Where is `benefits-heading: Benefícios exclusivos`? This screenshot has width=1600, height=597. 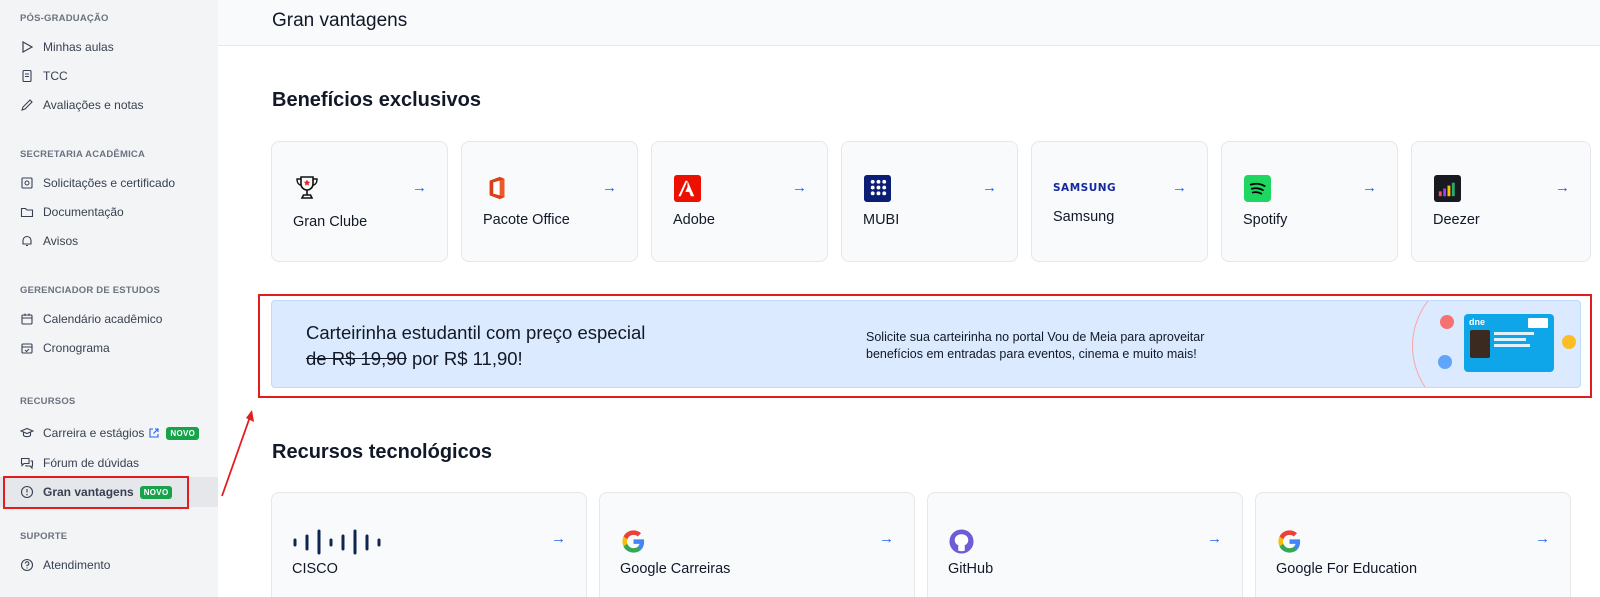
benefits-heading: Benefícios exclusivos is located at coordinates (376, 100).